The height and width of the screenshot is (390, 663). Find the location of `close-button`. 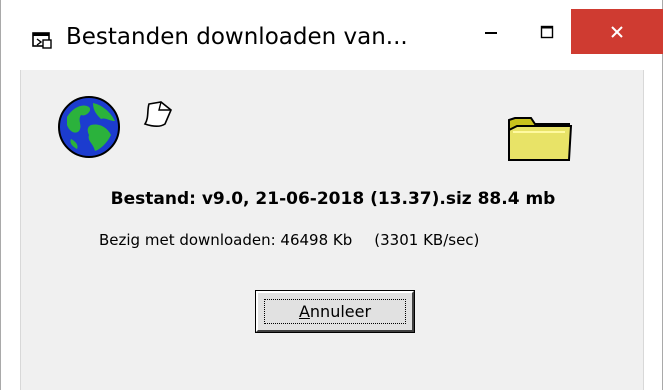

close-button is located at coordinates (617, 31).